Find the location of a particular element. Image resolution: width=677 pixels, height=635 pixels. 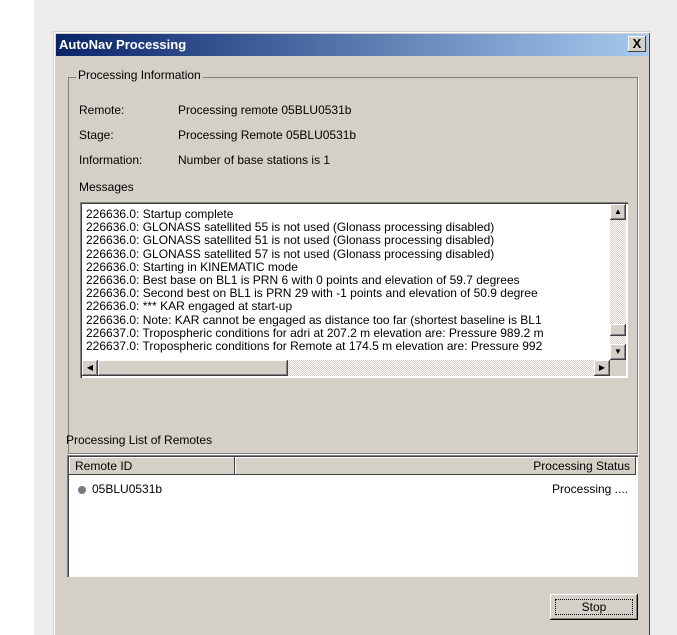

close-button: X is located at coordinates (637, 44).